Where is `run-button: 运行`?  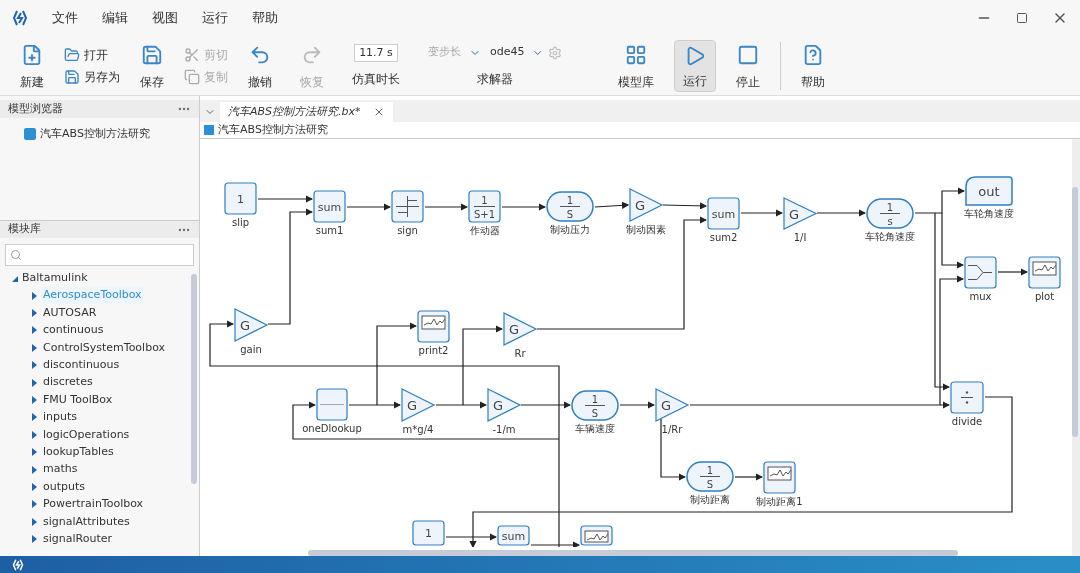 run-button: 运行 is located at coordinates (695, 65).